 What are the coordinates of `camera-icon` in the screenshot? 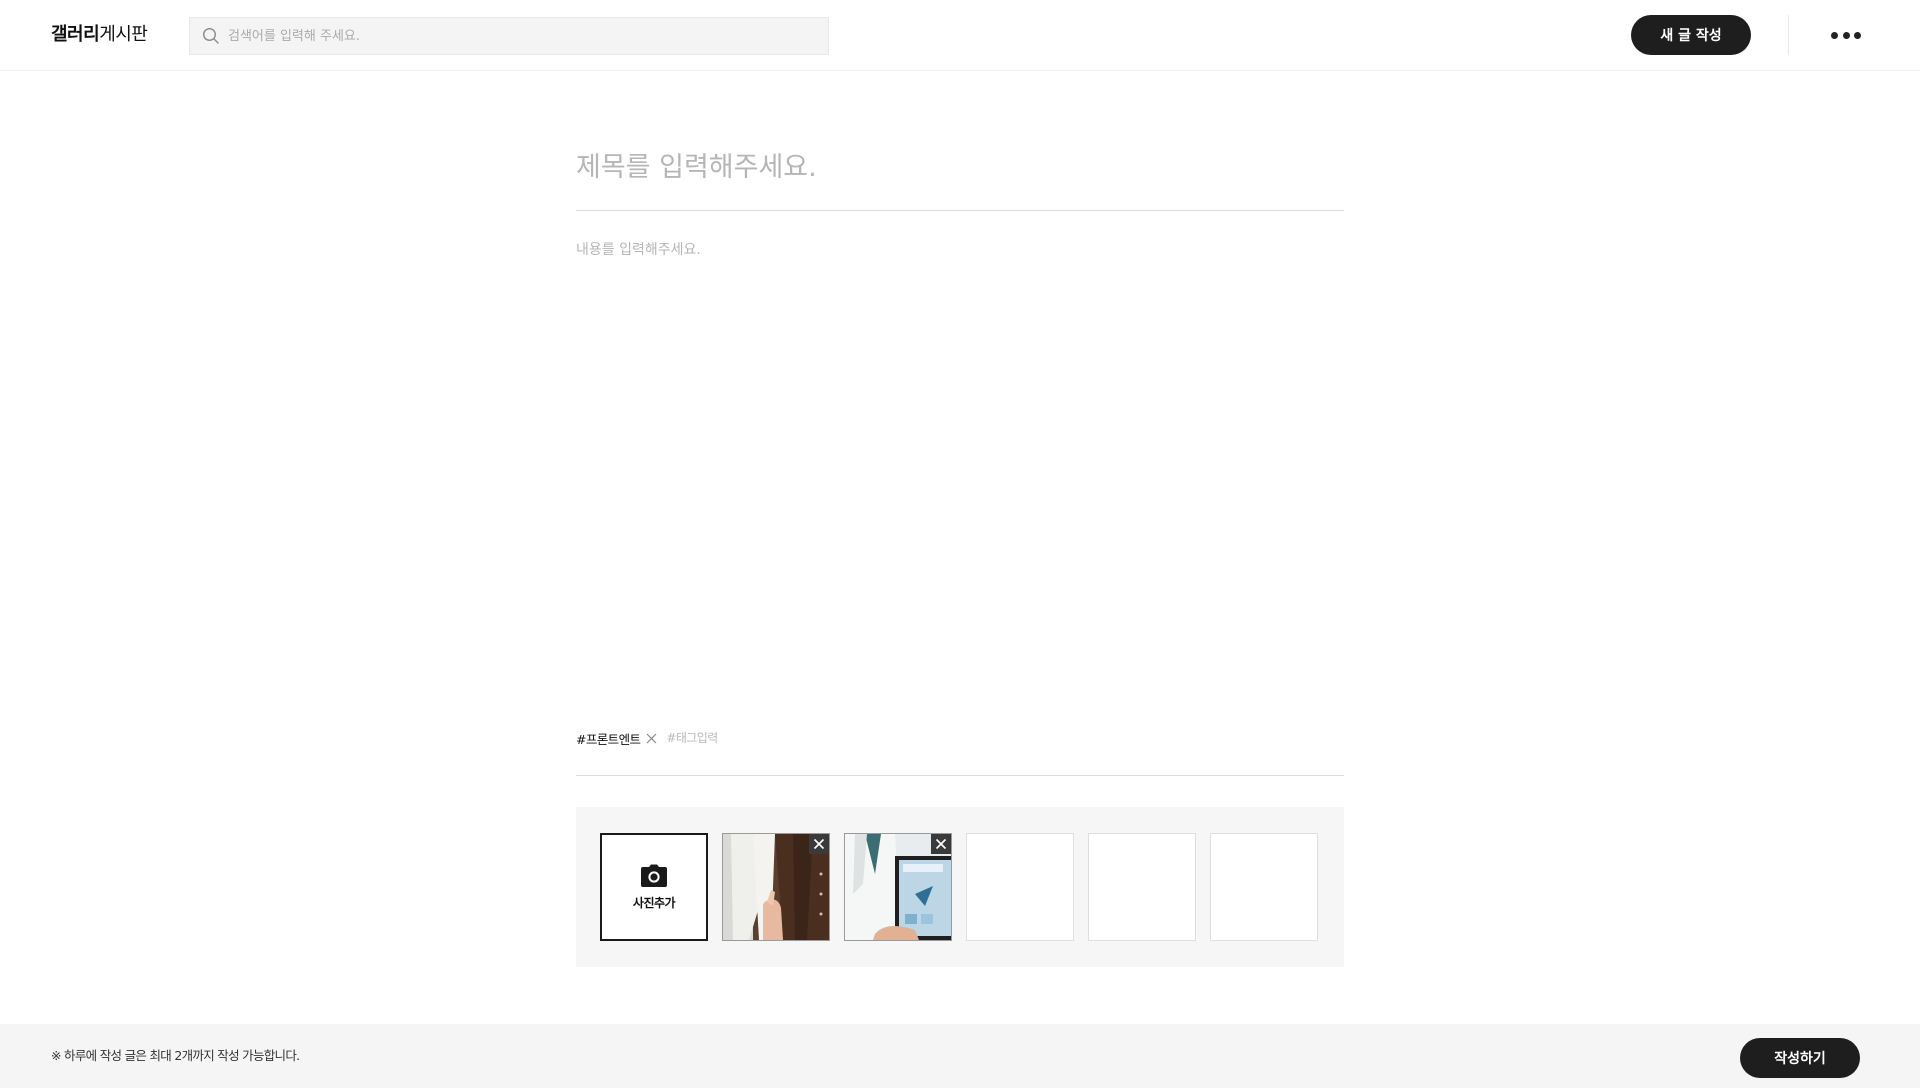 It's located at (654, 875).